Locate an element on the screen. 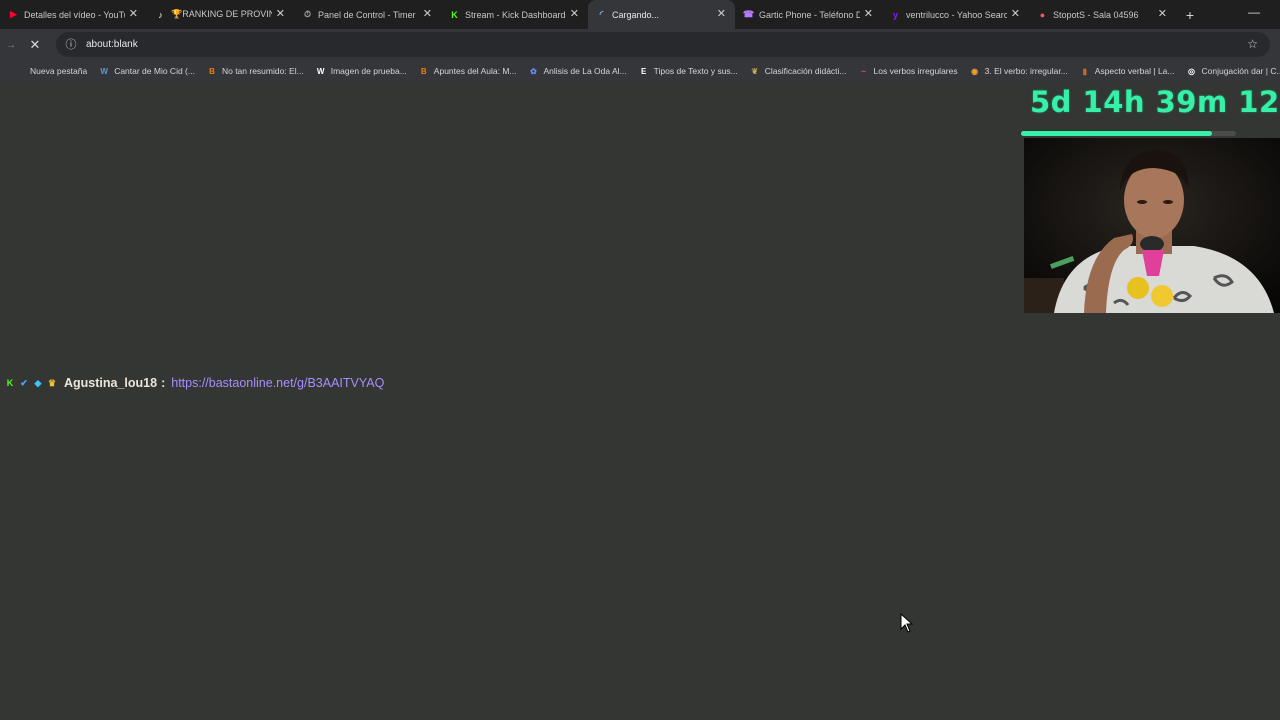 This screenshot has width=1280, height=720. tab-6: y ventrilucco - Yahoo Search ✕ is located at coordinates (955, 14).